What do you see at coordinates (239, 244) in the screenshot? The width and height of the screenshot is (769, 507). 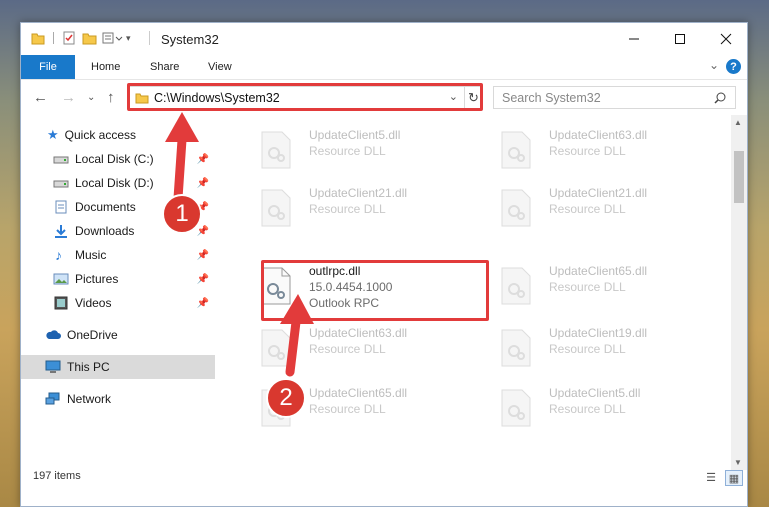 I see `annotation-overlay` at bounding box center [239, 244].